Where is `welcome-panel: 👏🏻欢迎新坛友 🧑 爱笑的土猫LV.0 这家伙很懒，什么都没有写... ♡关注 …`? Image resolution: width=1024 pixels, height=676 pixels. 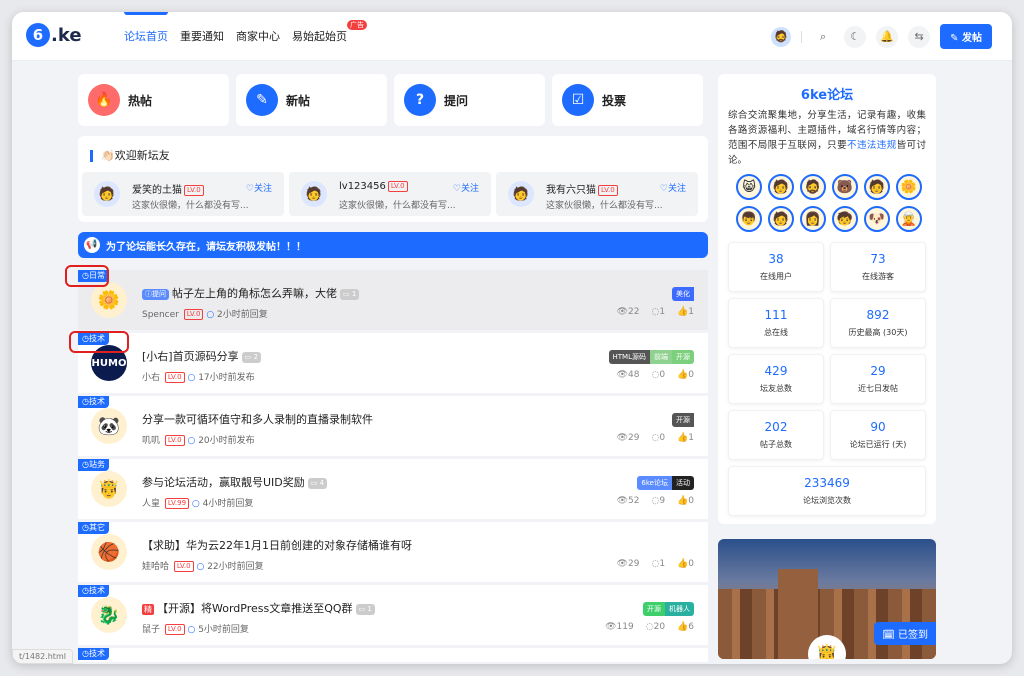
welcome-panel: 👏🏻欢迎新坛友 🧑 爱笑的土猫LV.0 这家伙很懒，什么都没有写... ♡关注 … is located at coordinates (393, 179).